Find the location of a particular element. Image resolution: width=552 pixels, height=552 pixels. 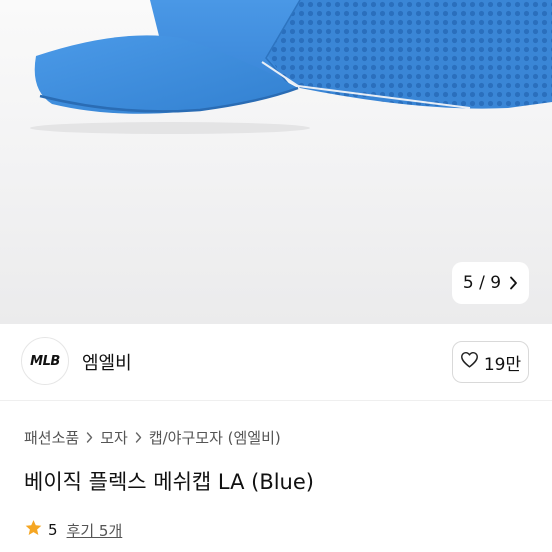

brand-logo: MLB is located at coordinates (45, 361).